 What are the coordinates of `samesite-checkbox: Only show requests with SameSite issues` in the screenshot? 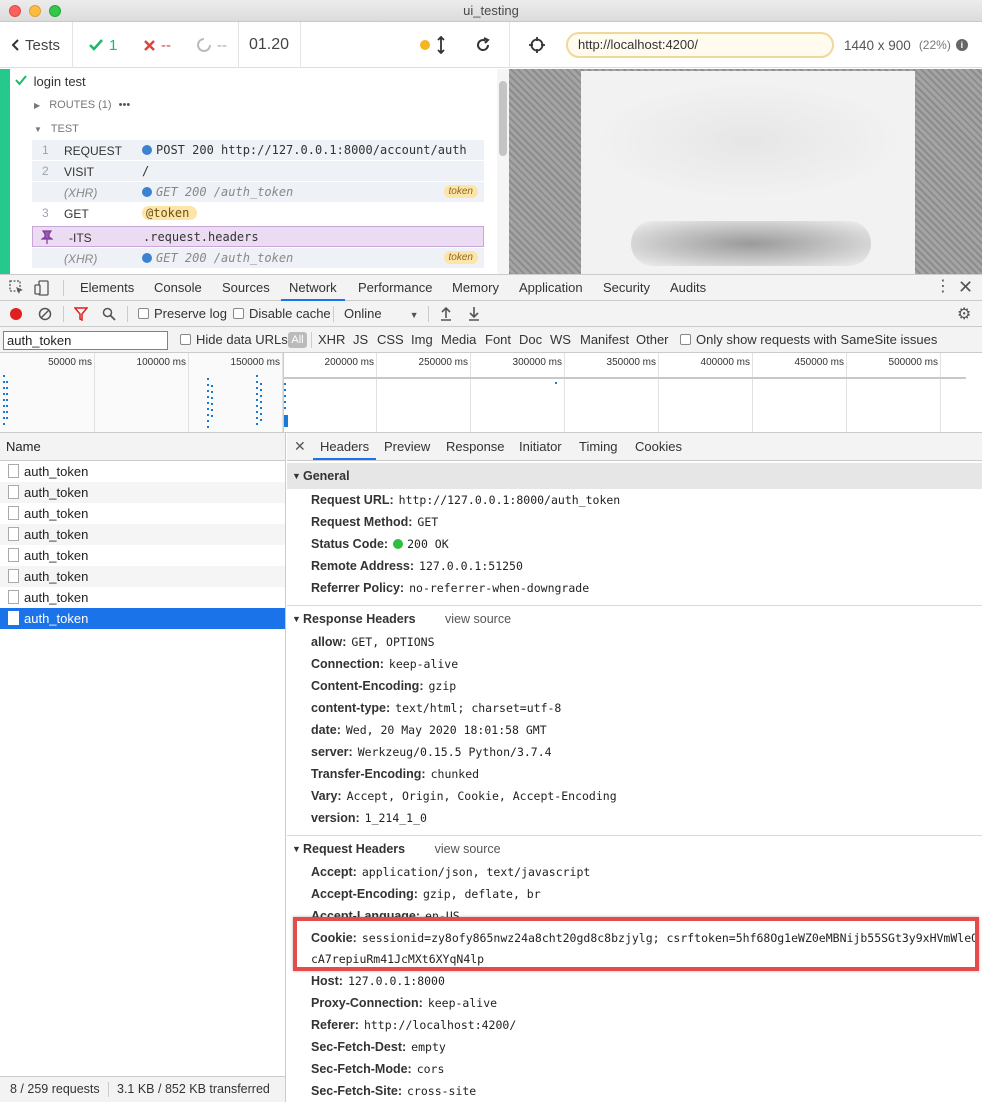 It's located at (808, 339).